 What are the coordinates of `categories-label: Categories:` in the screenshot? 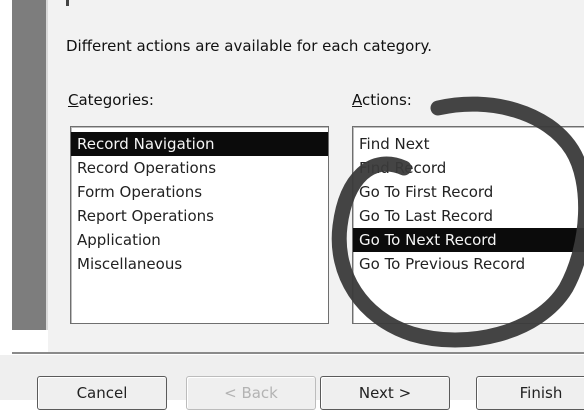 It's located at (111, 100).